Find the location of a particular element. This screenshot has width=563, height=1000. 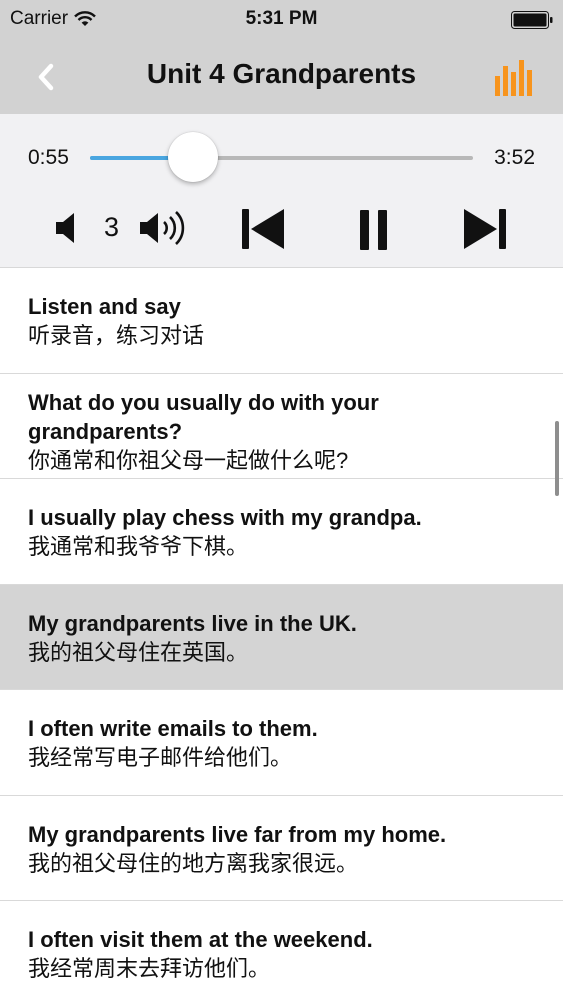

battery-icon is located at coordinates (532, 20).